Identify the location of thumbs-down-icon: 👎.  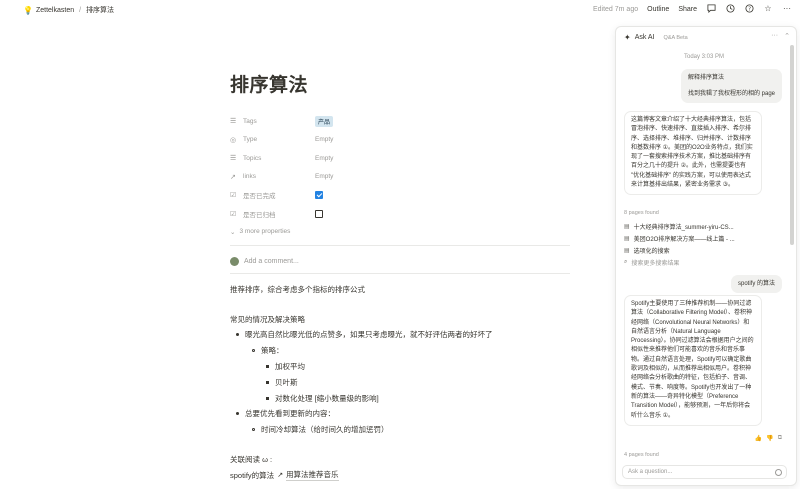
(769, 438).